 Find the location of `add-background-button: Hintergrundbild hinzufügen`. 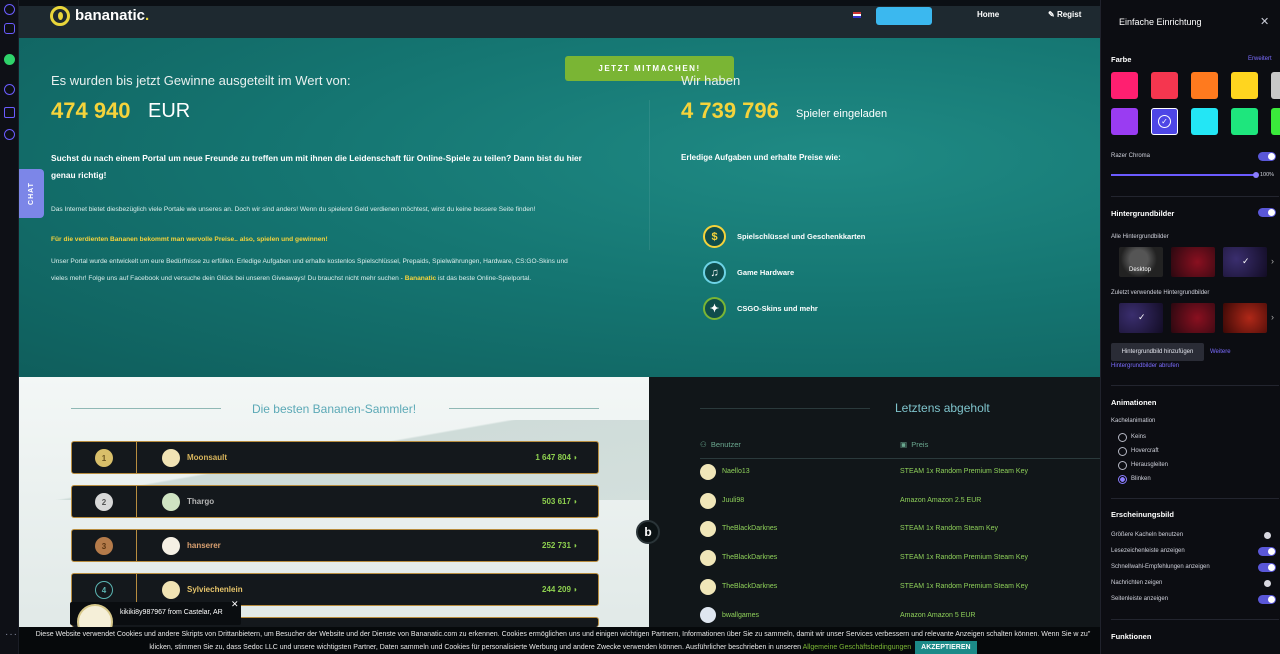

add-background-button: Hintergrundbild hinzufügen is located at coordinates (1157, 352).